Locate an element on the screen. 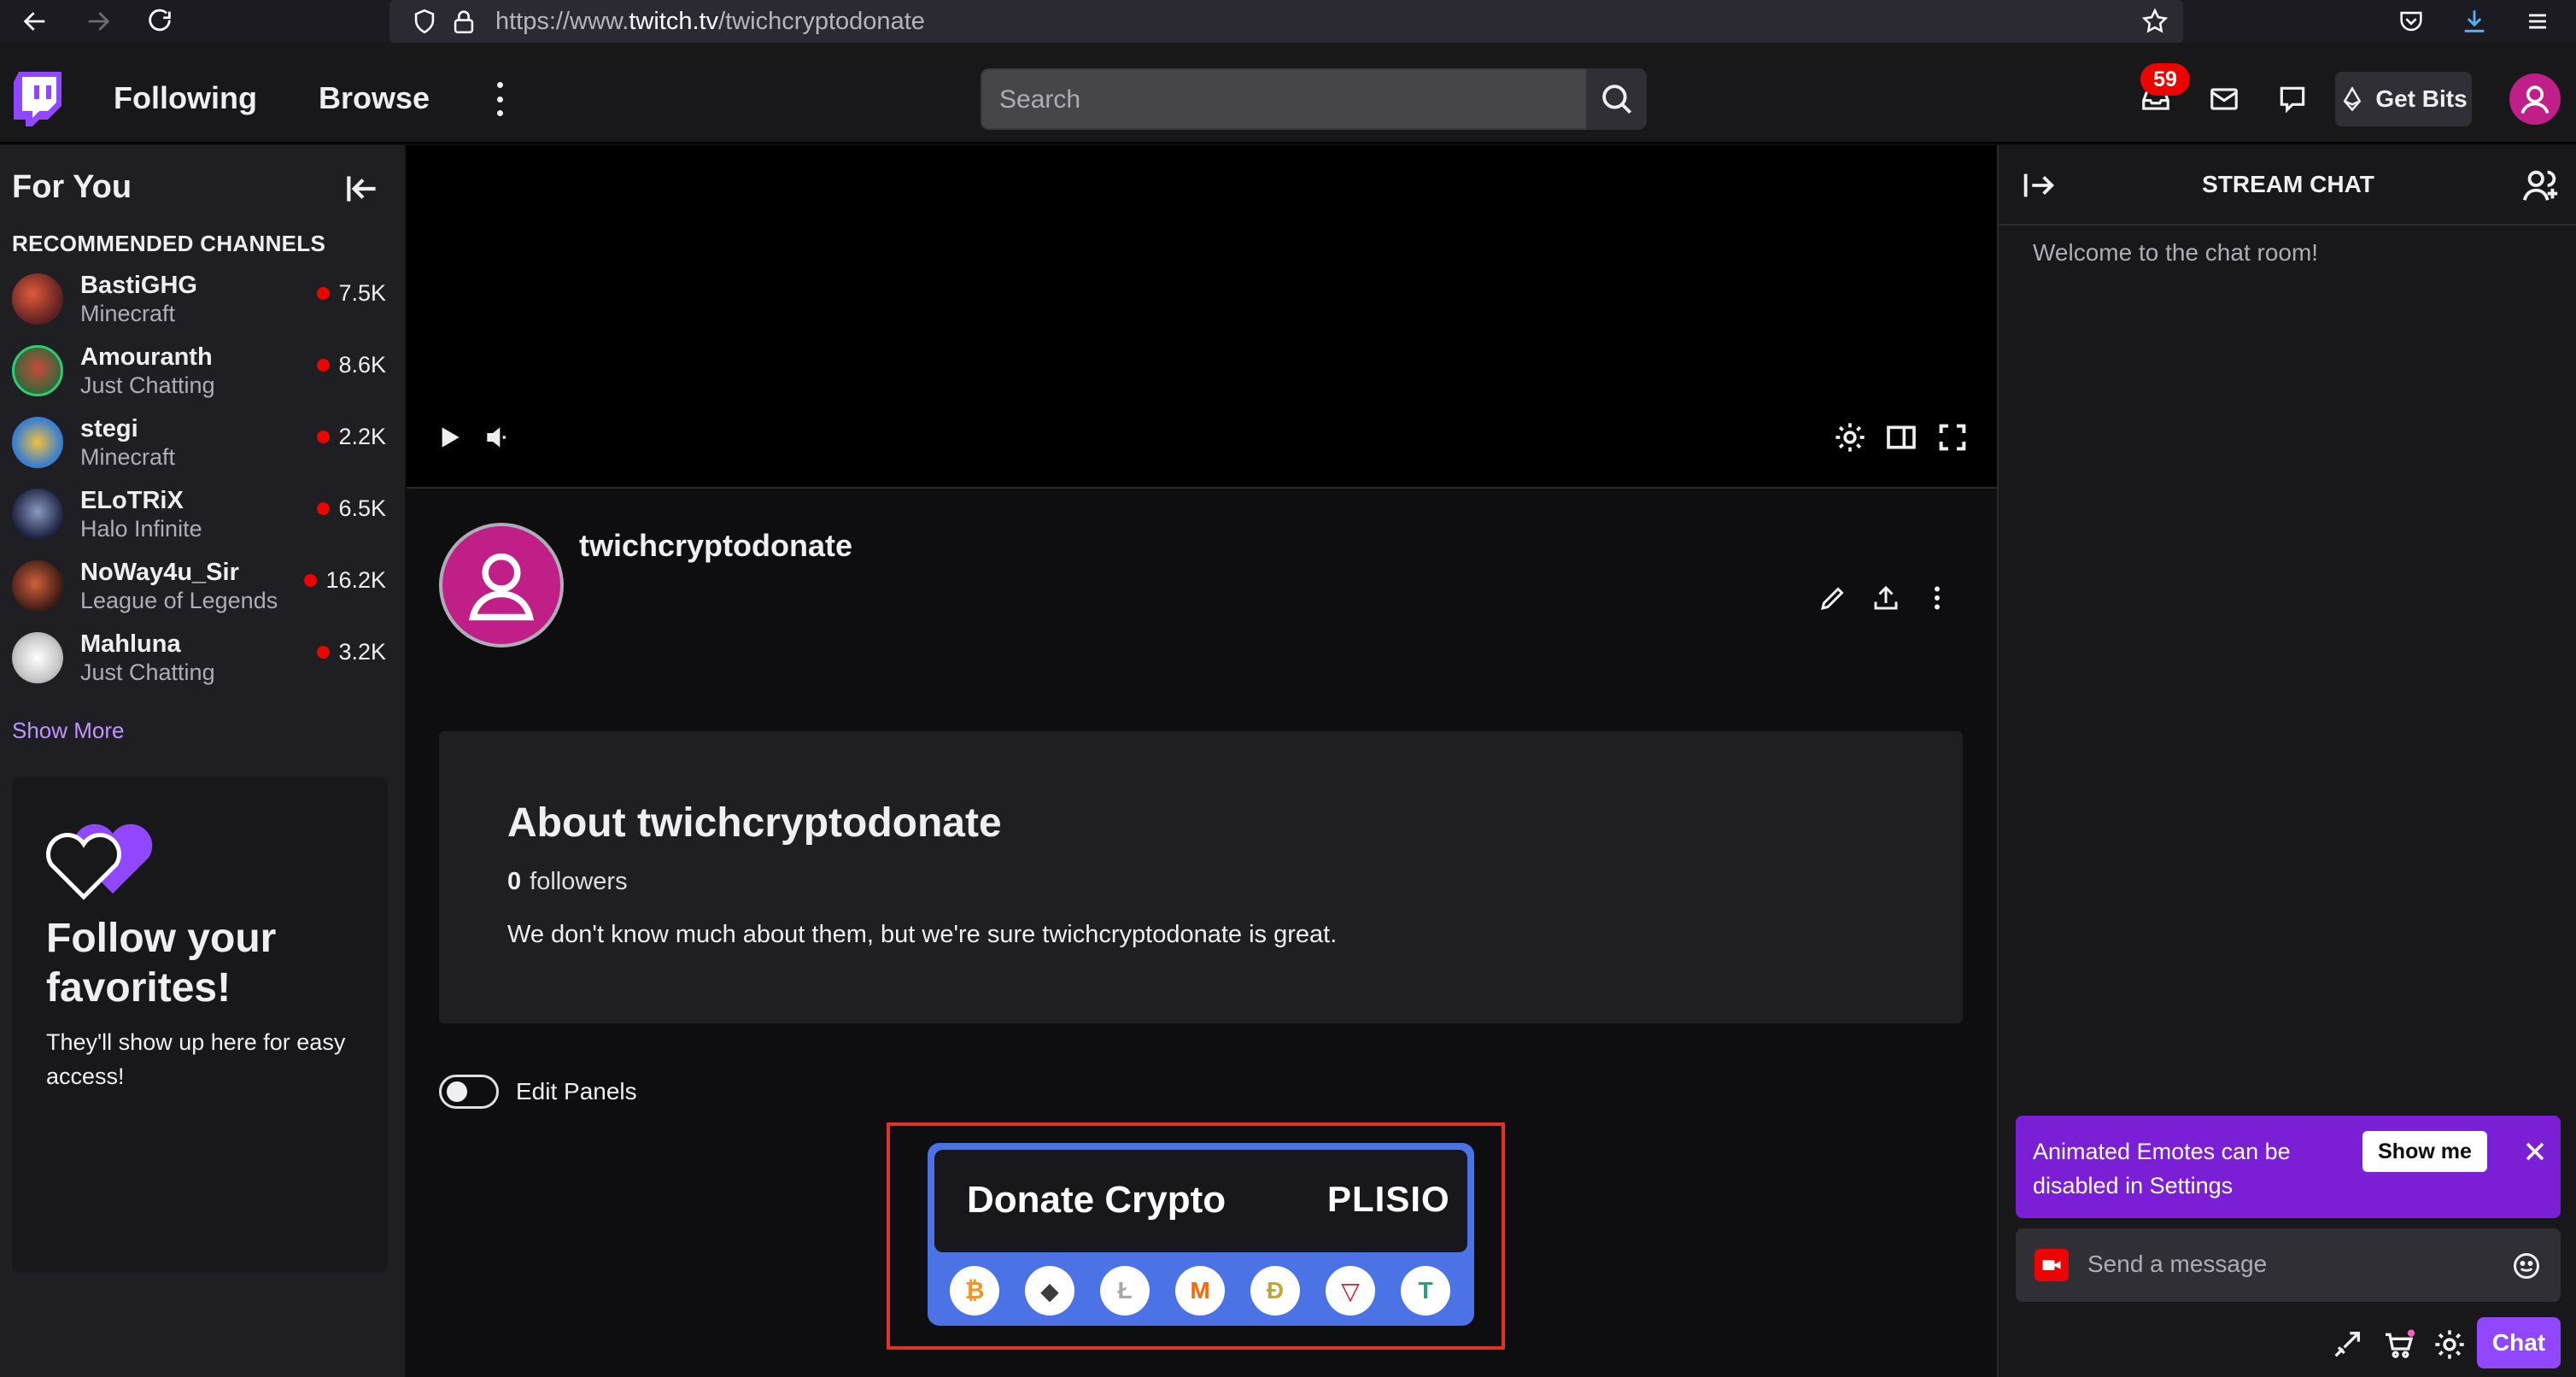  share-icon is located at coordinates (1886, 598).